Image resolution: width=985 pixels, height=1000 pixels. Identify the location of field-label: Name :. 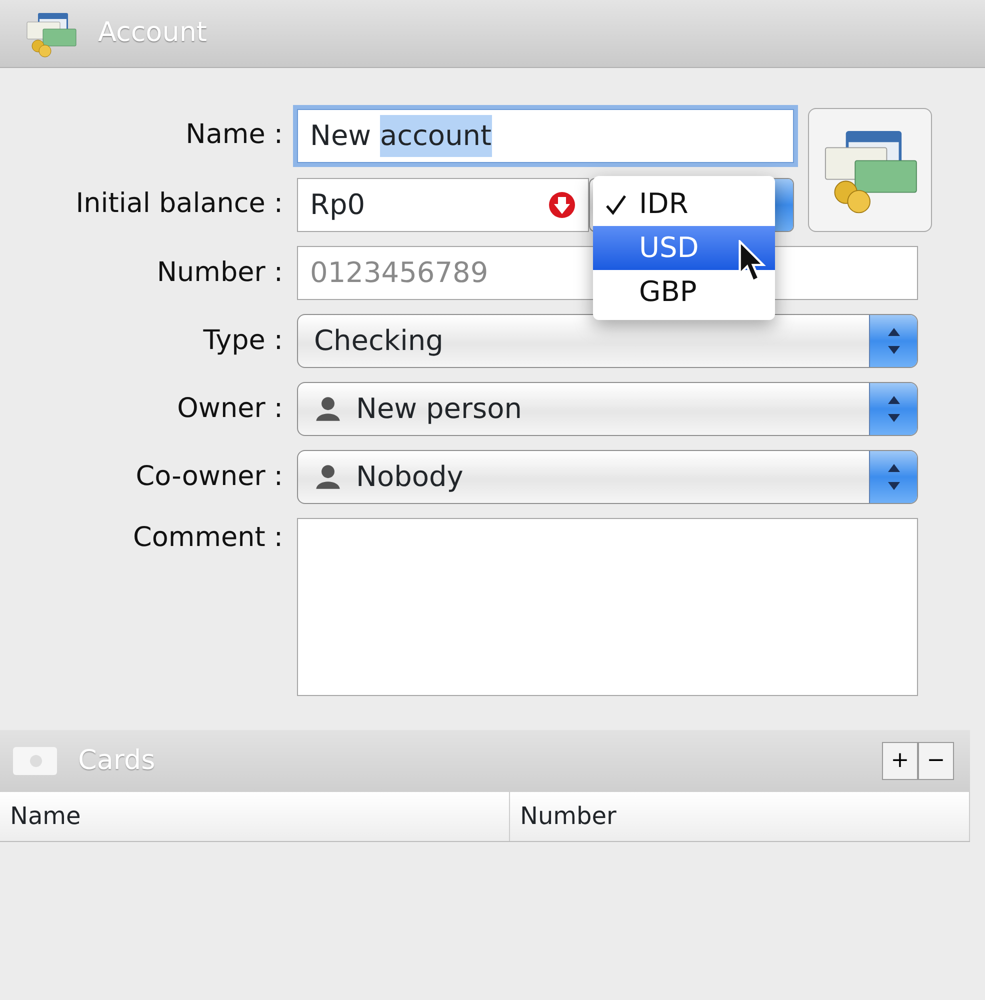
(233, 135).